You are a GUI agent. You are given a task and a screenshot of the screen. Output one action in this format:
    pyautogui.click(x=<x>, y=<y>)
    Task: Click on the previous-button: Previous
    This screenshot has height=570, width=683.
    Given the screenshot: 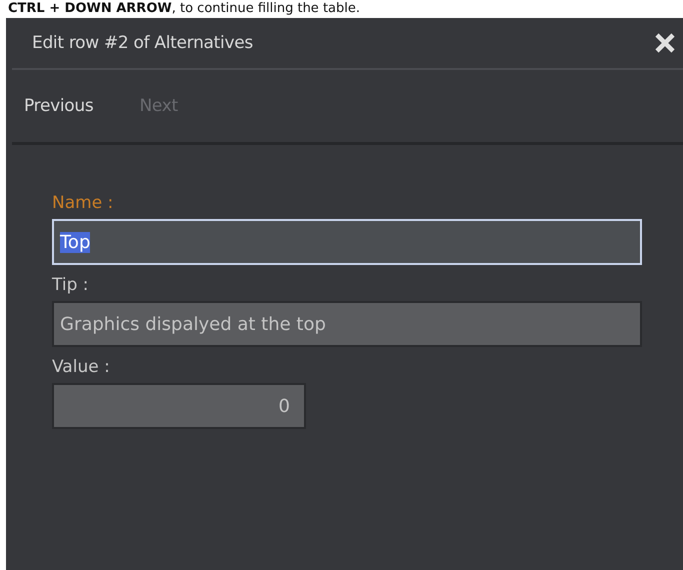 What is the action you would take?
    pyautogui.click(x=59, y=106)
    